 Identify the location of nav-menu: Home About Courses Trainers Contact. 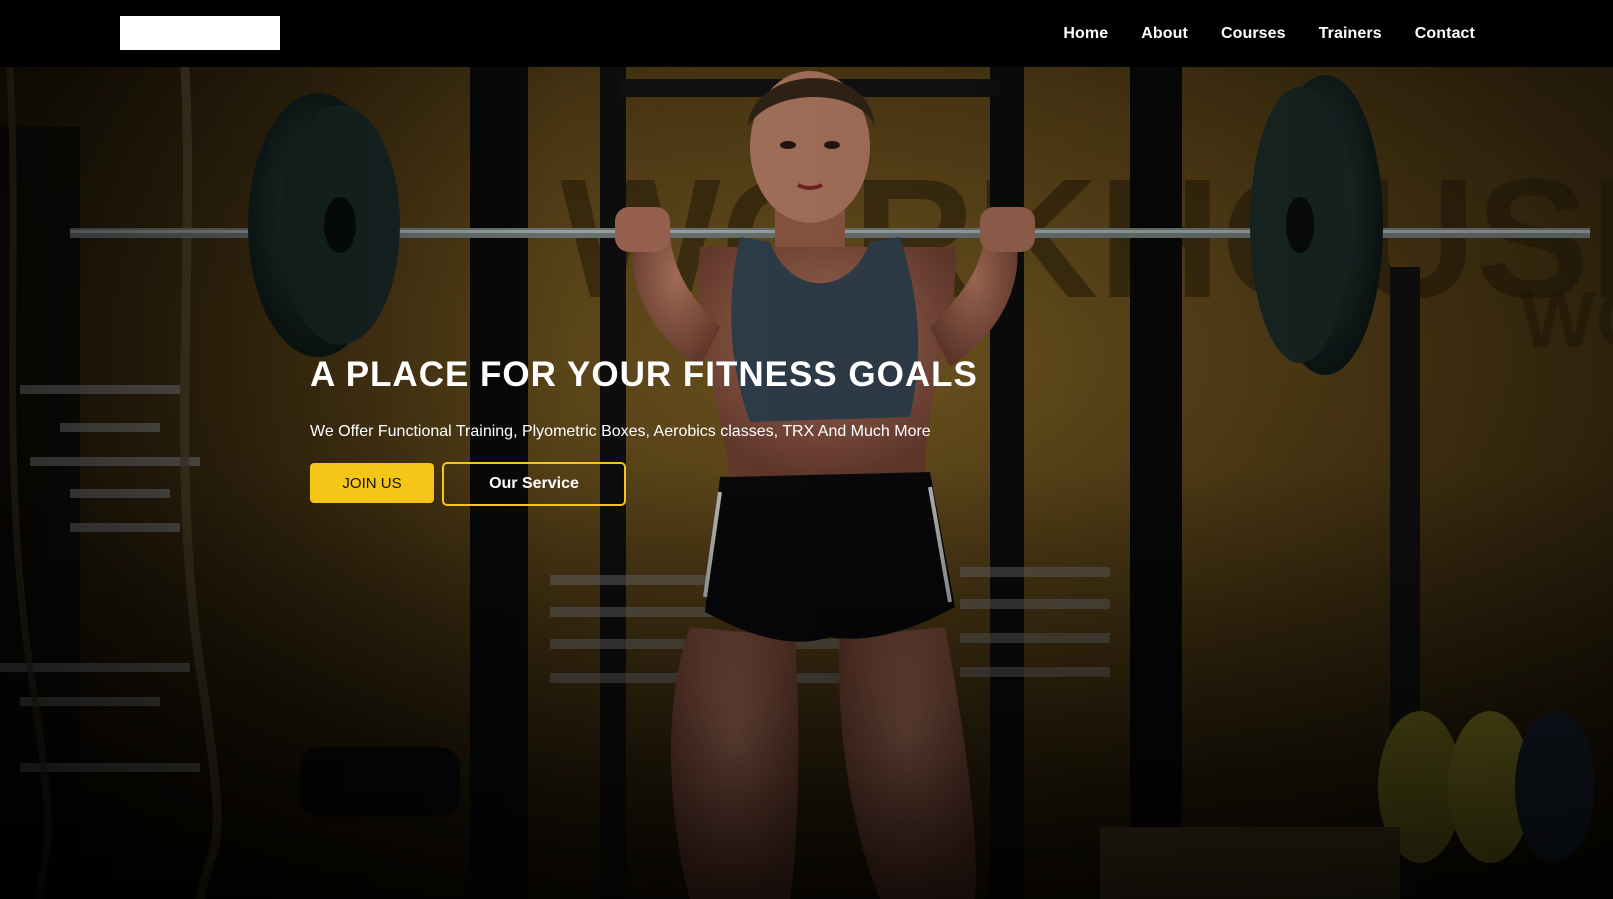
(1269, 33).